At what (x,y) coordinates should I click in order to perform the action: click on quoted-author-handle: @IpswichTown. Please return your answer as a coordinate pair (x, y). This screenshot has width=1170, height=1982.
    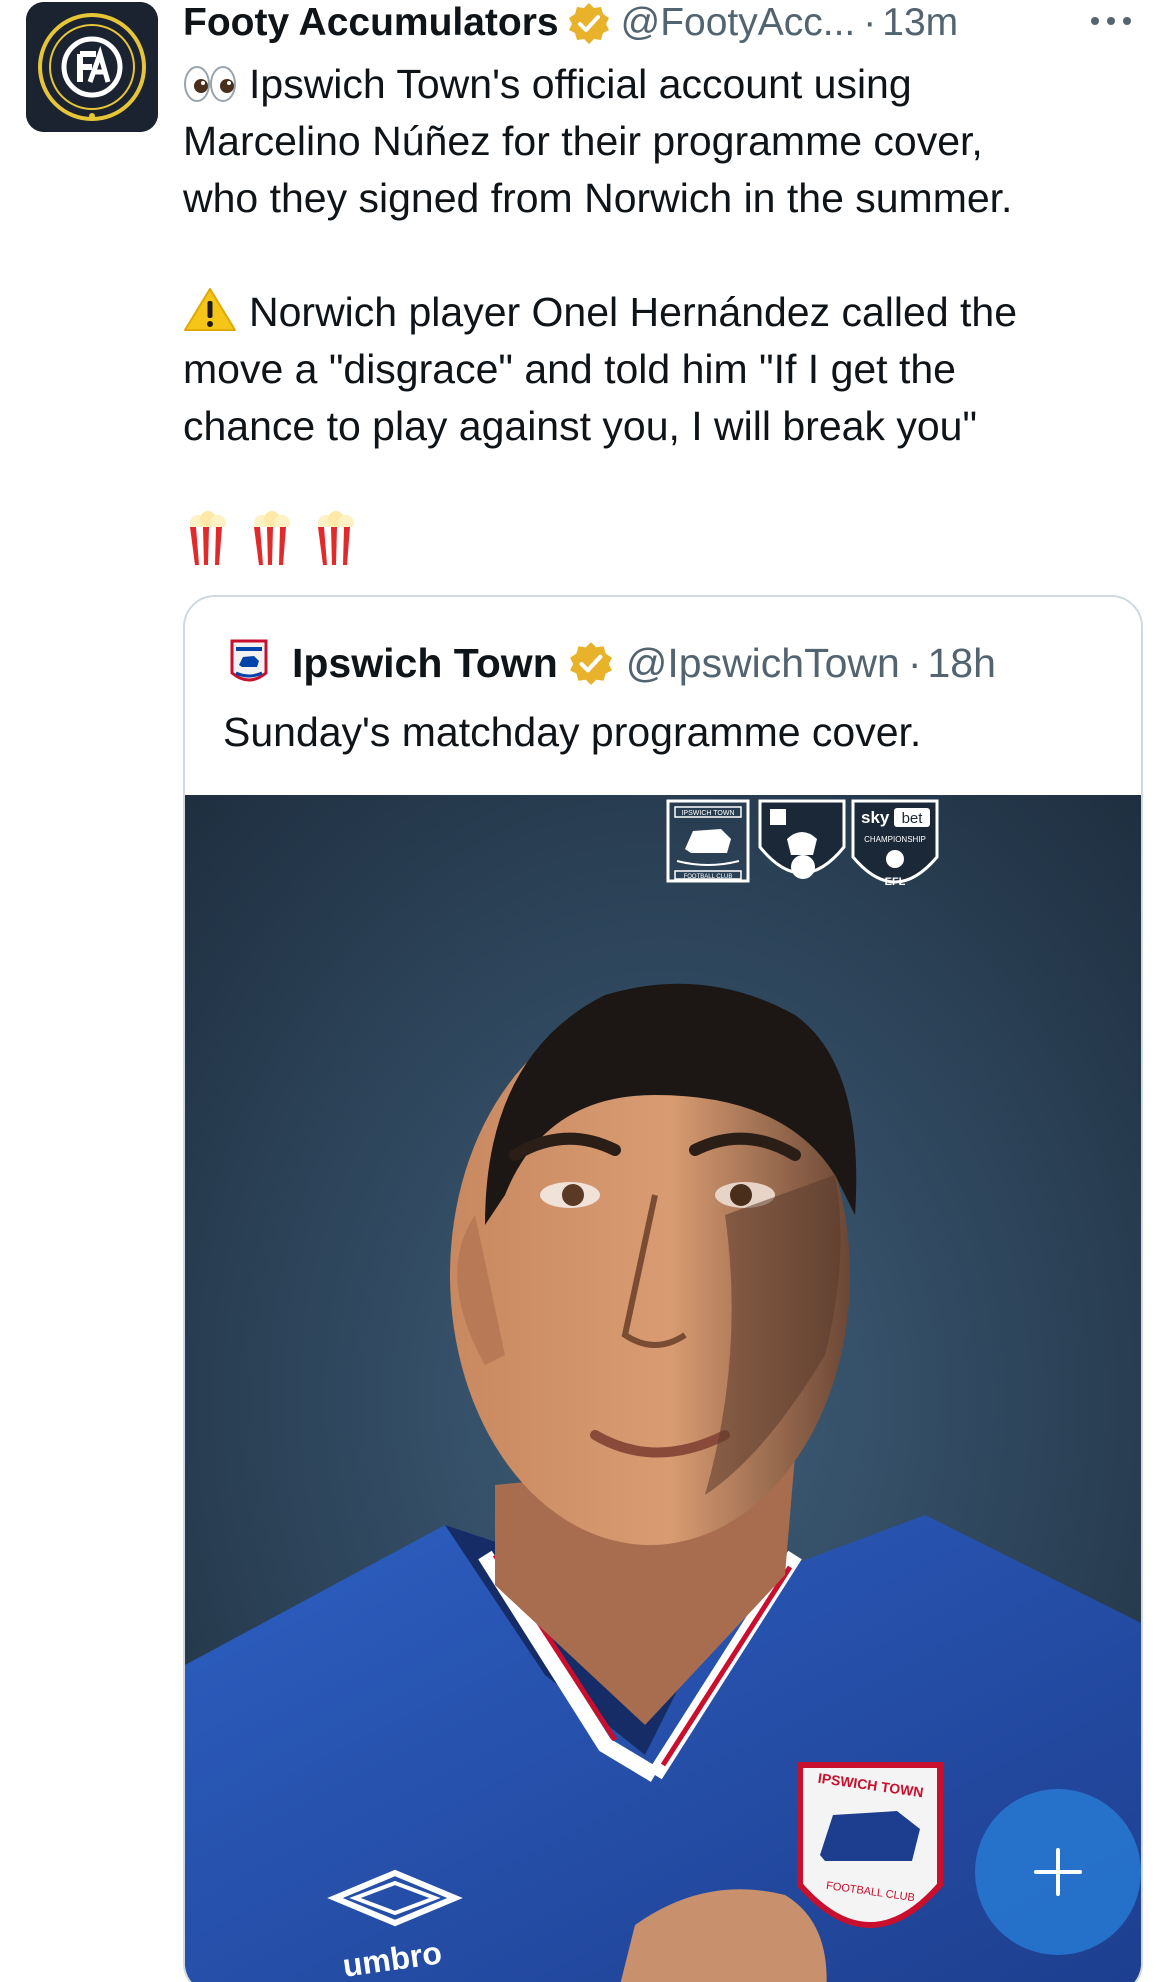
    Looking at the image, I should click on (763, 663).